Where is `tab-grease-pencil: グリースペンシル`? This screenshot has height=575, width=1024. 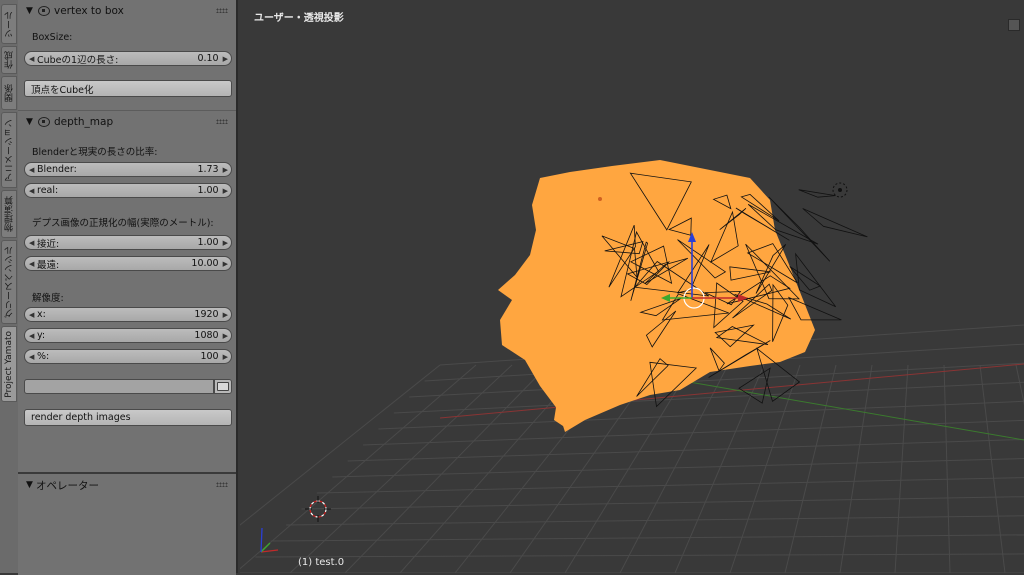 tab-grease-pencil: グリースペンシル is located at coordinates (9, 282).